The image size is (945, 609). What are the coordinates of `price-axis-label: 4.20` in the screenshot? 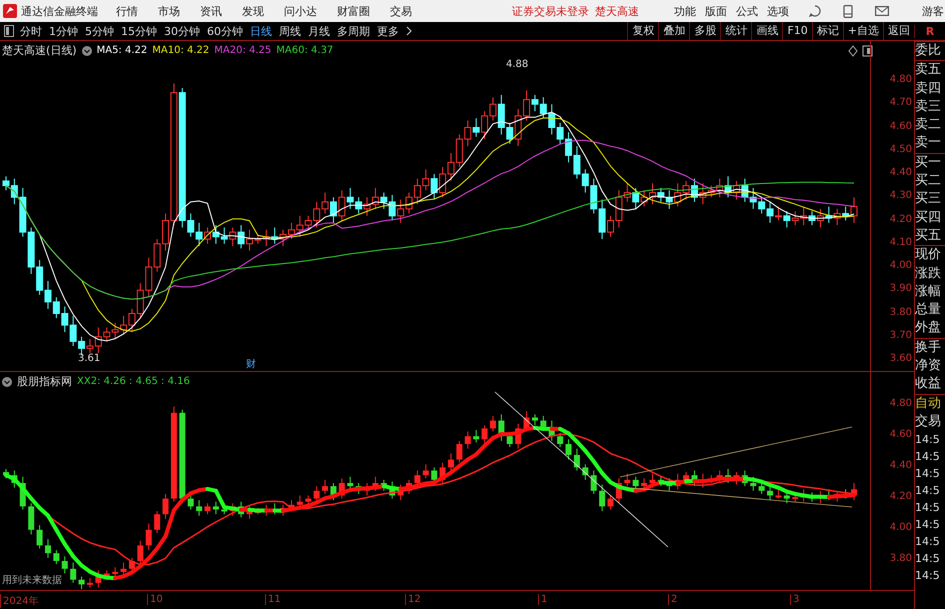 It's located at (901, 219).